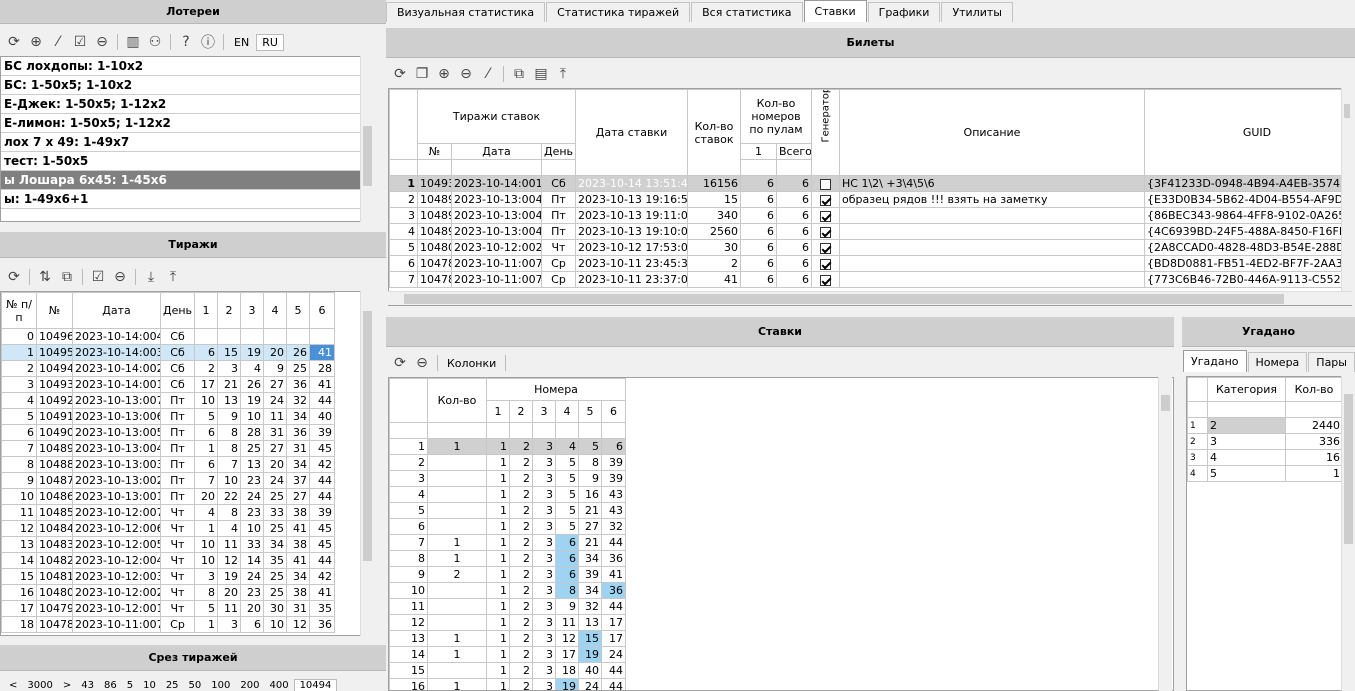  I want to click on draws-col-header: 5, so click(298, 310).